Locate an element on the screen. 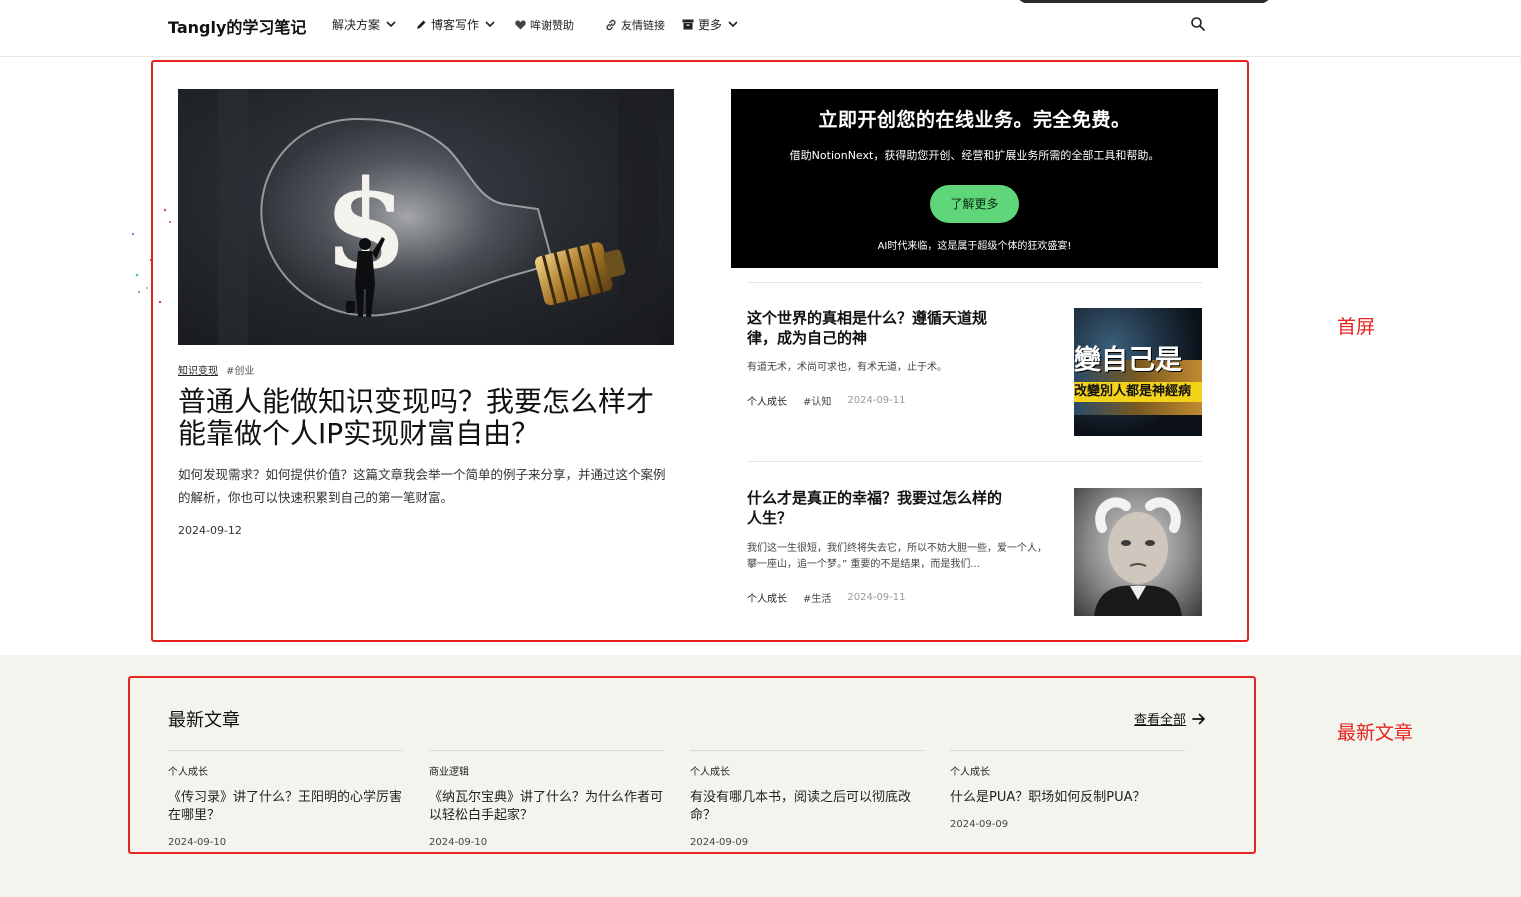 The width and height of the screenshot is (1521, 897). side-post-thumbnail is located at coordinates (1138, 552).